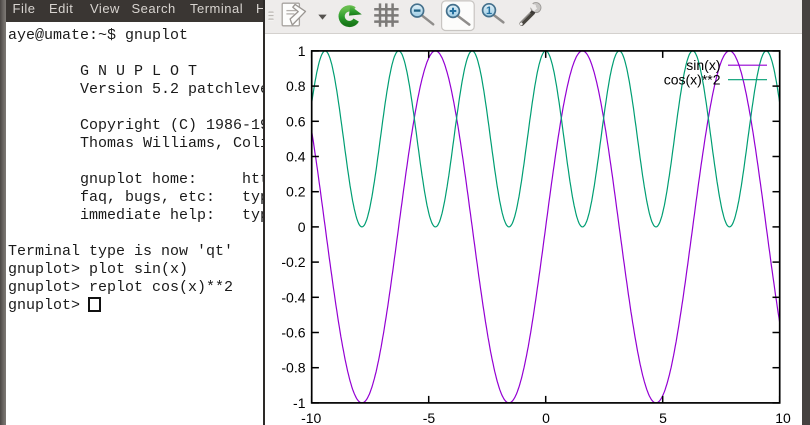 Image resolution: width=810 pixels, height=425 pixels. Describe the element at coordinates (296, 192) in the screenshot. I see `svg-text: 0.2` at that location.